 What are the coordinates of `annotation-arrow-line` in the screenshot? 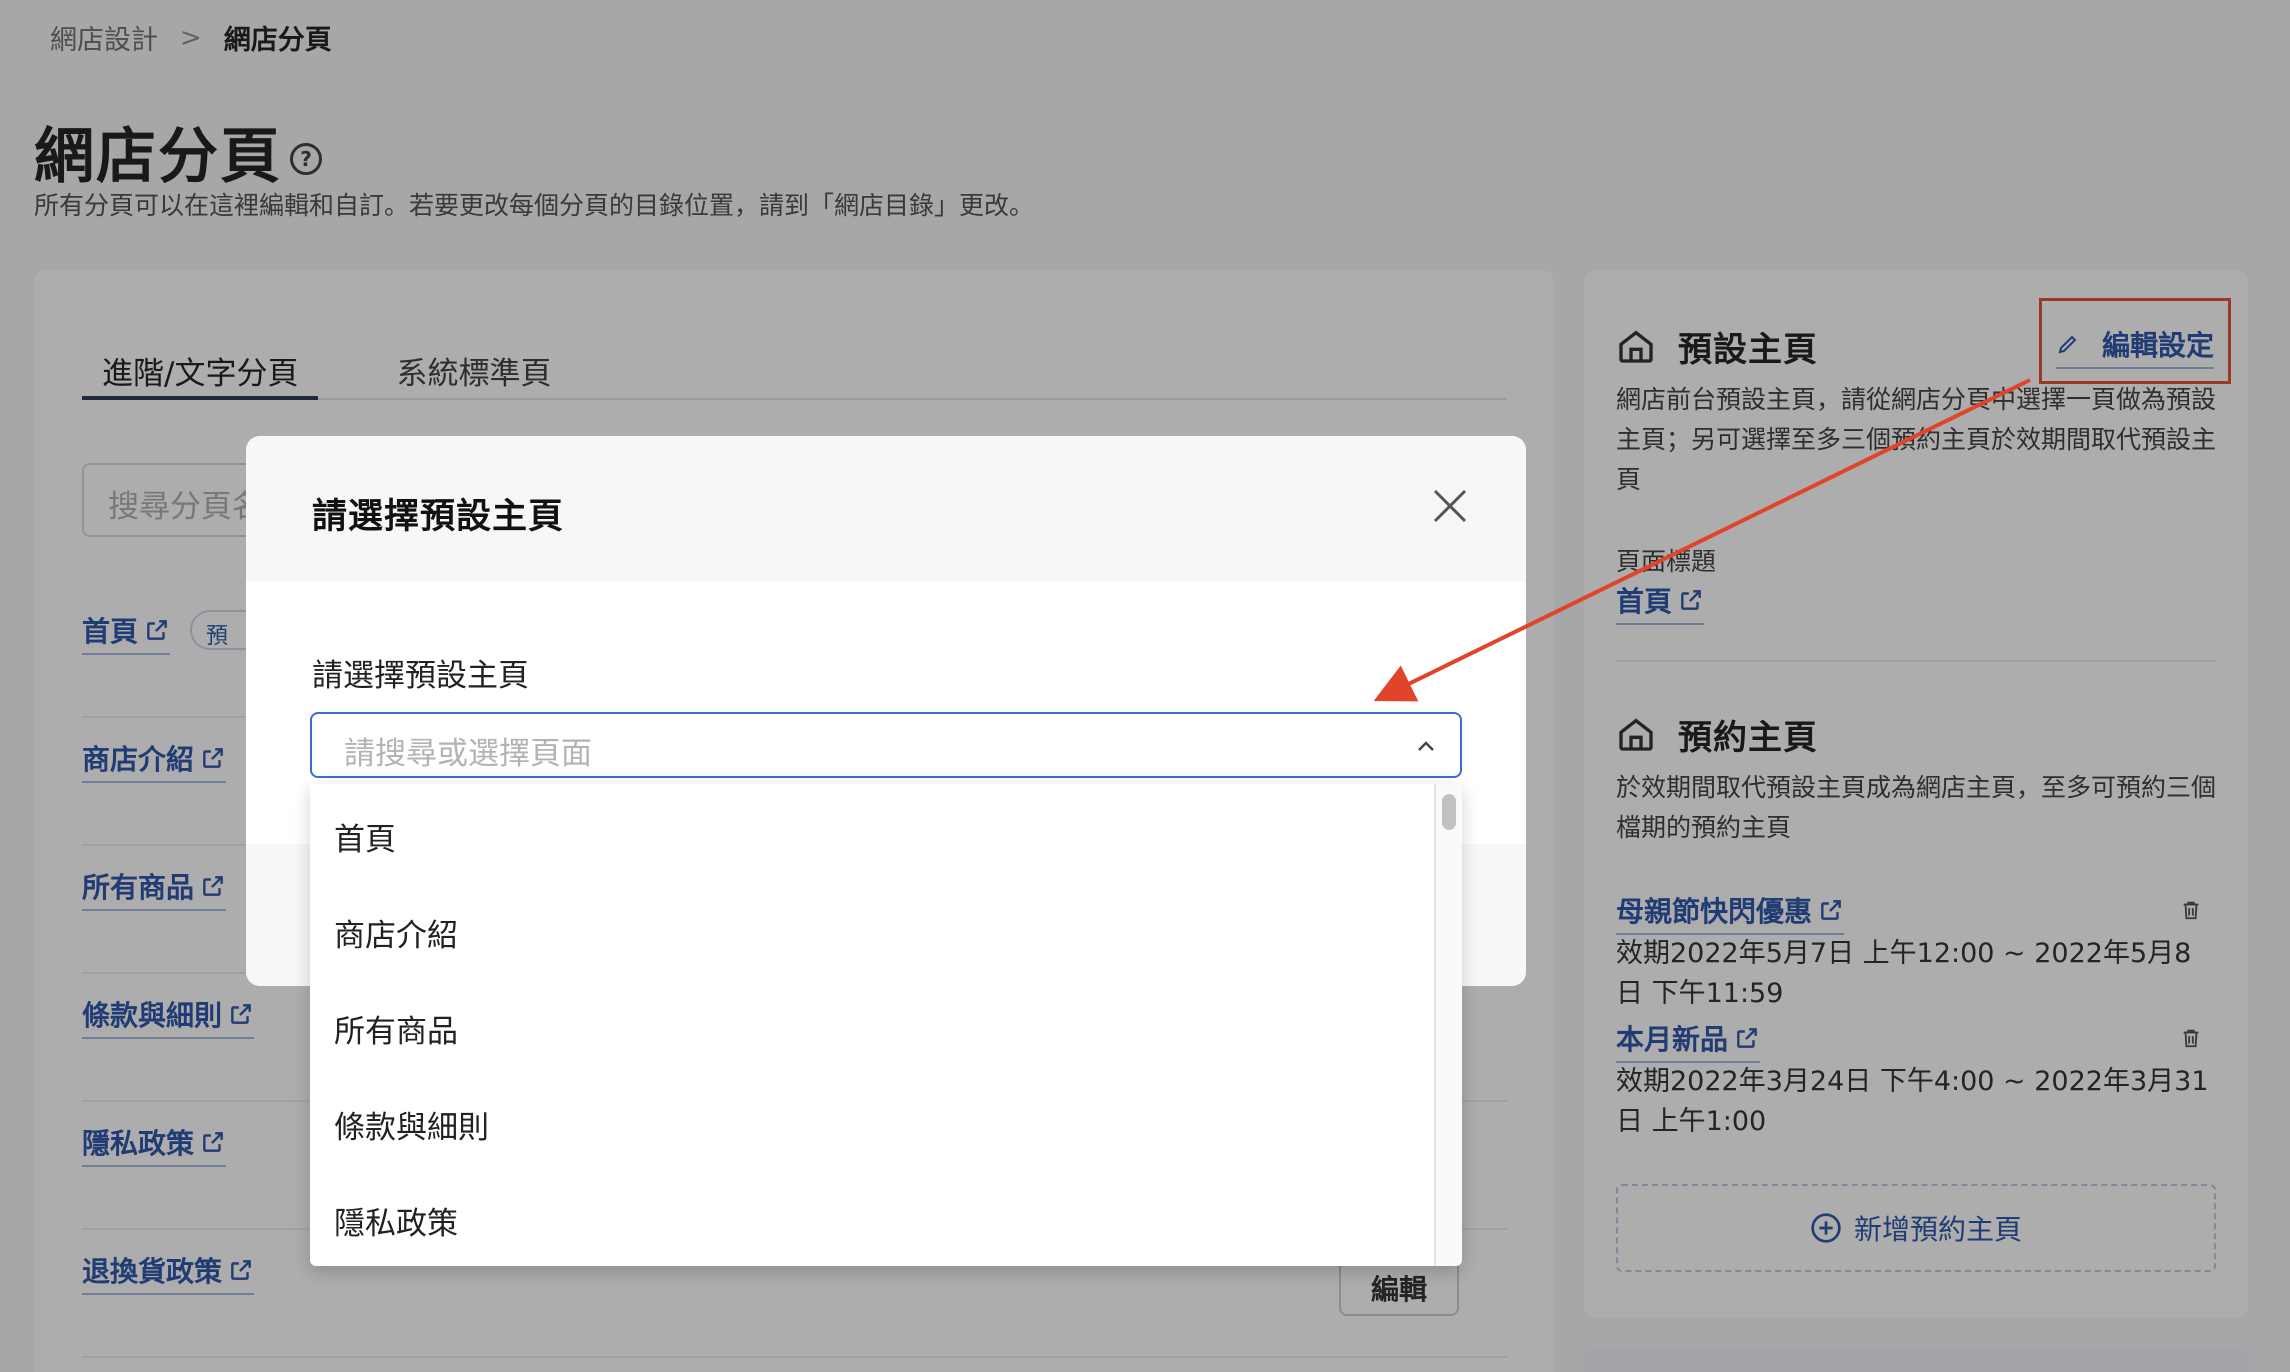 It's located at (1702, 540).